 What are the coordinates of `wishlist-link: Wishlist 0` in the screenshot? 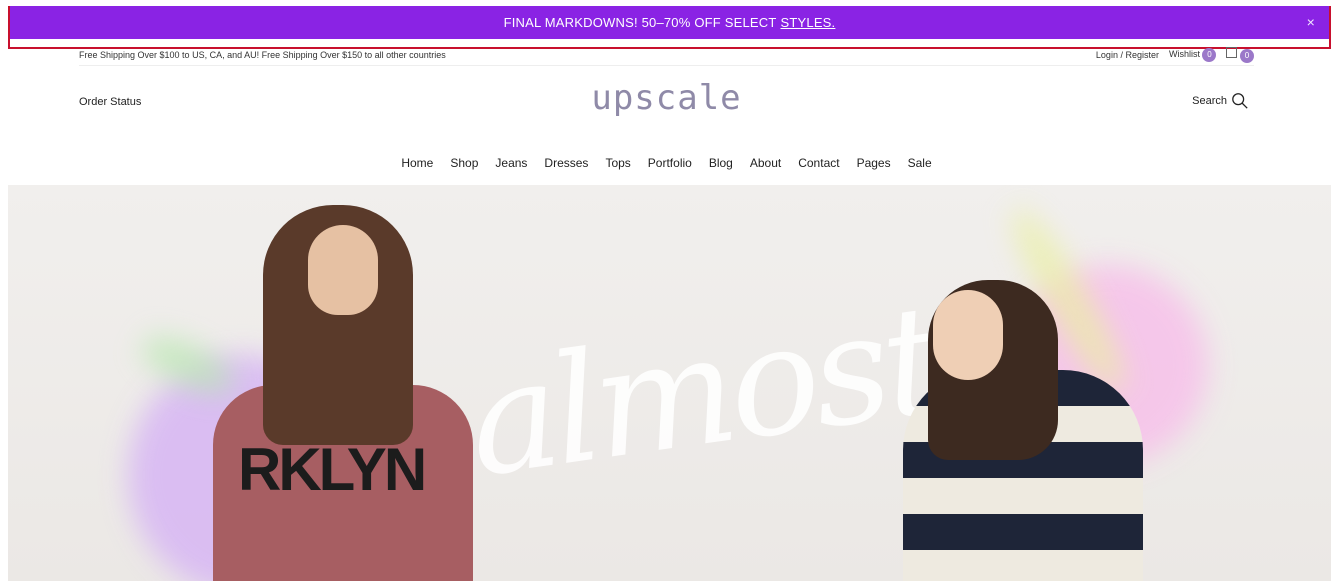 It's located at (1193, 55).